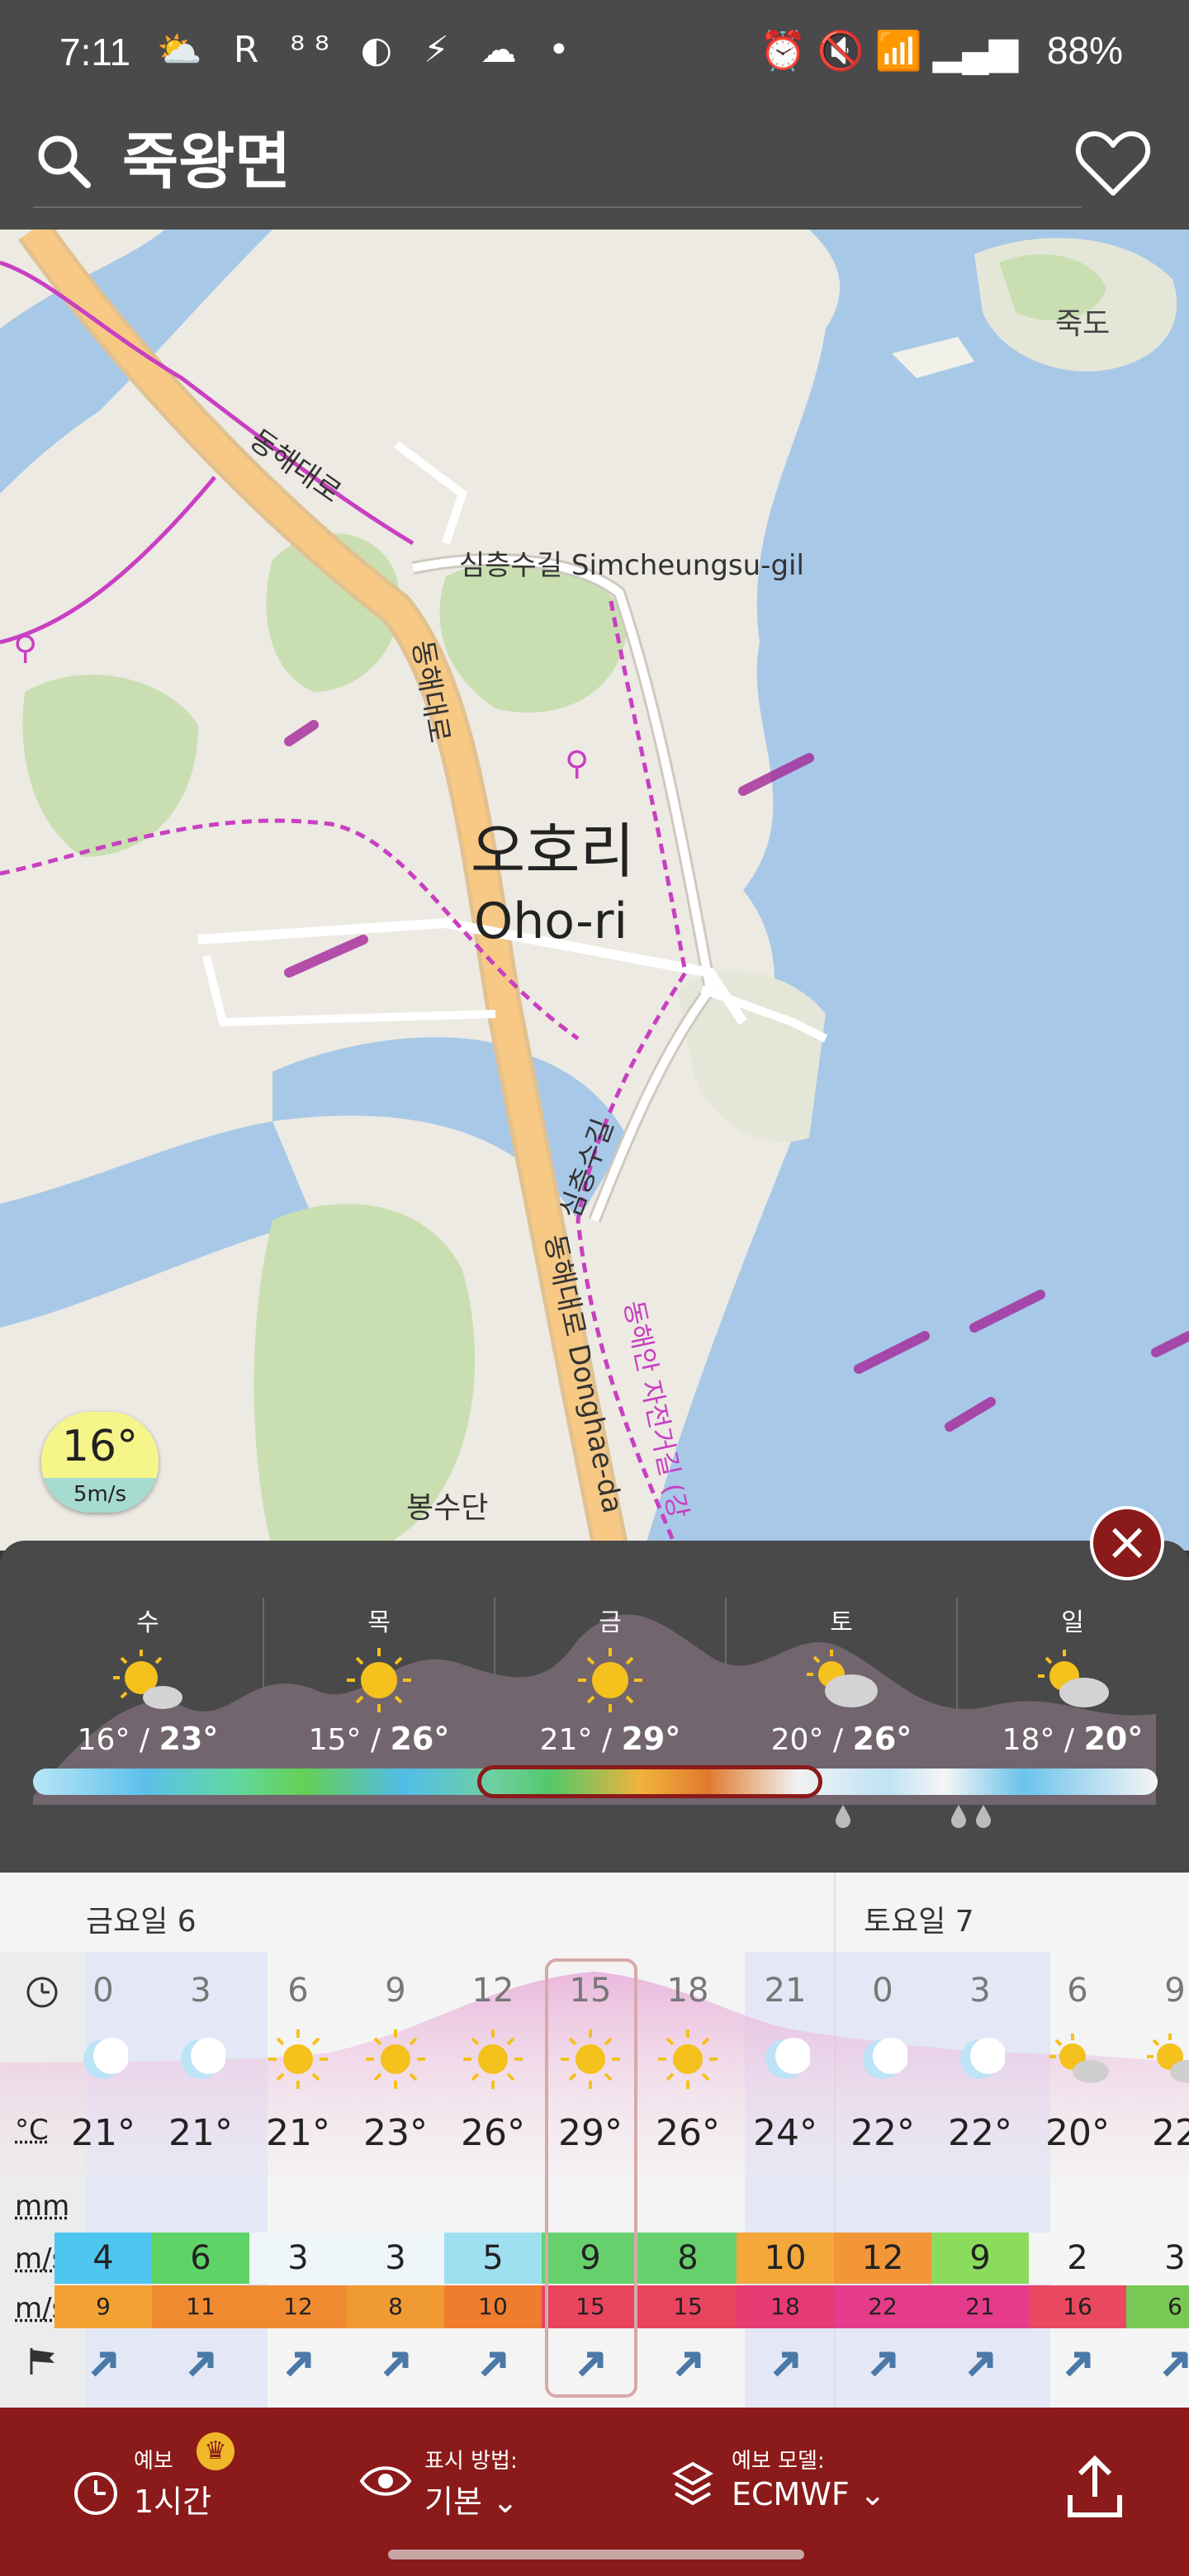  What do you see at coordinates (650, 1739) in the screenshot?
I see `day-high: 29°` at bounding box center [650, 1739].